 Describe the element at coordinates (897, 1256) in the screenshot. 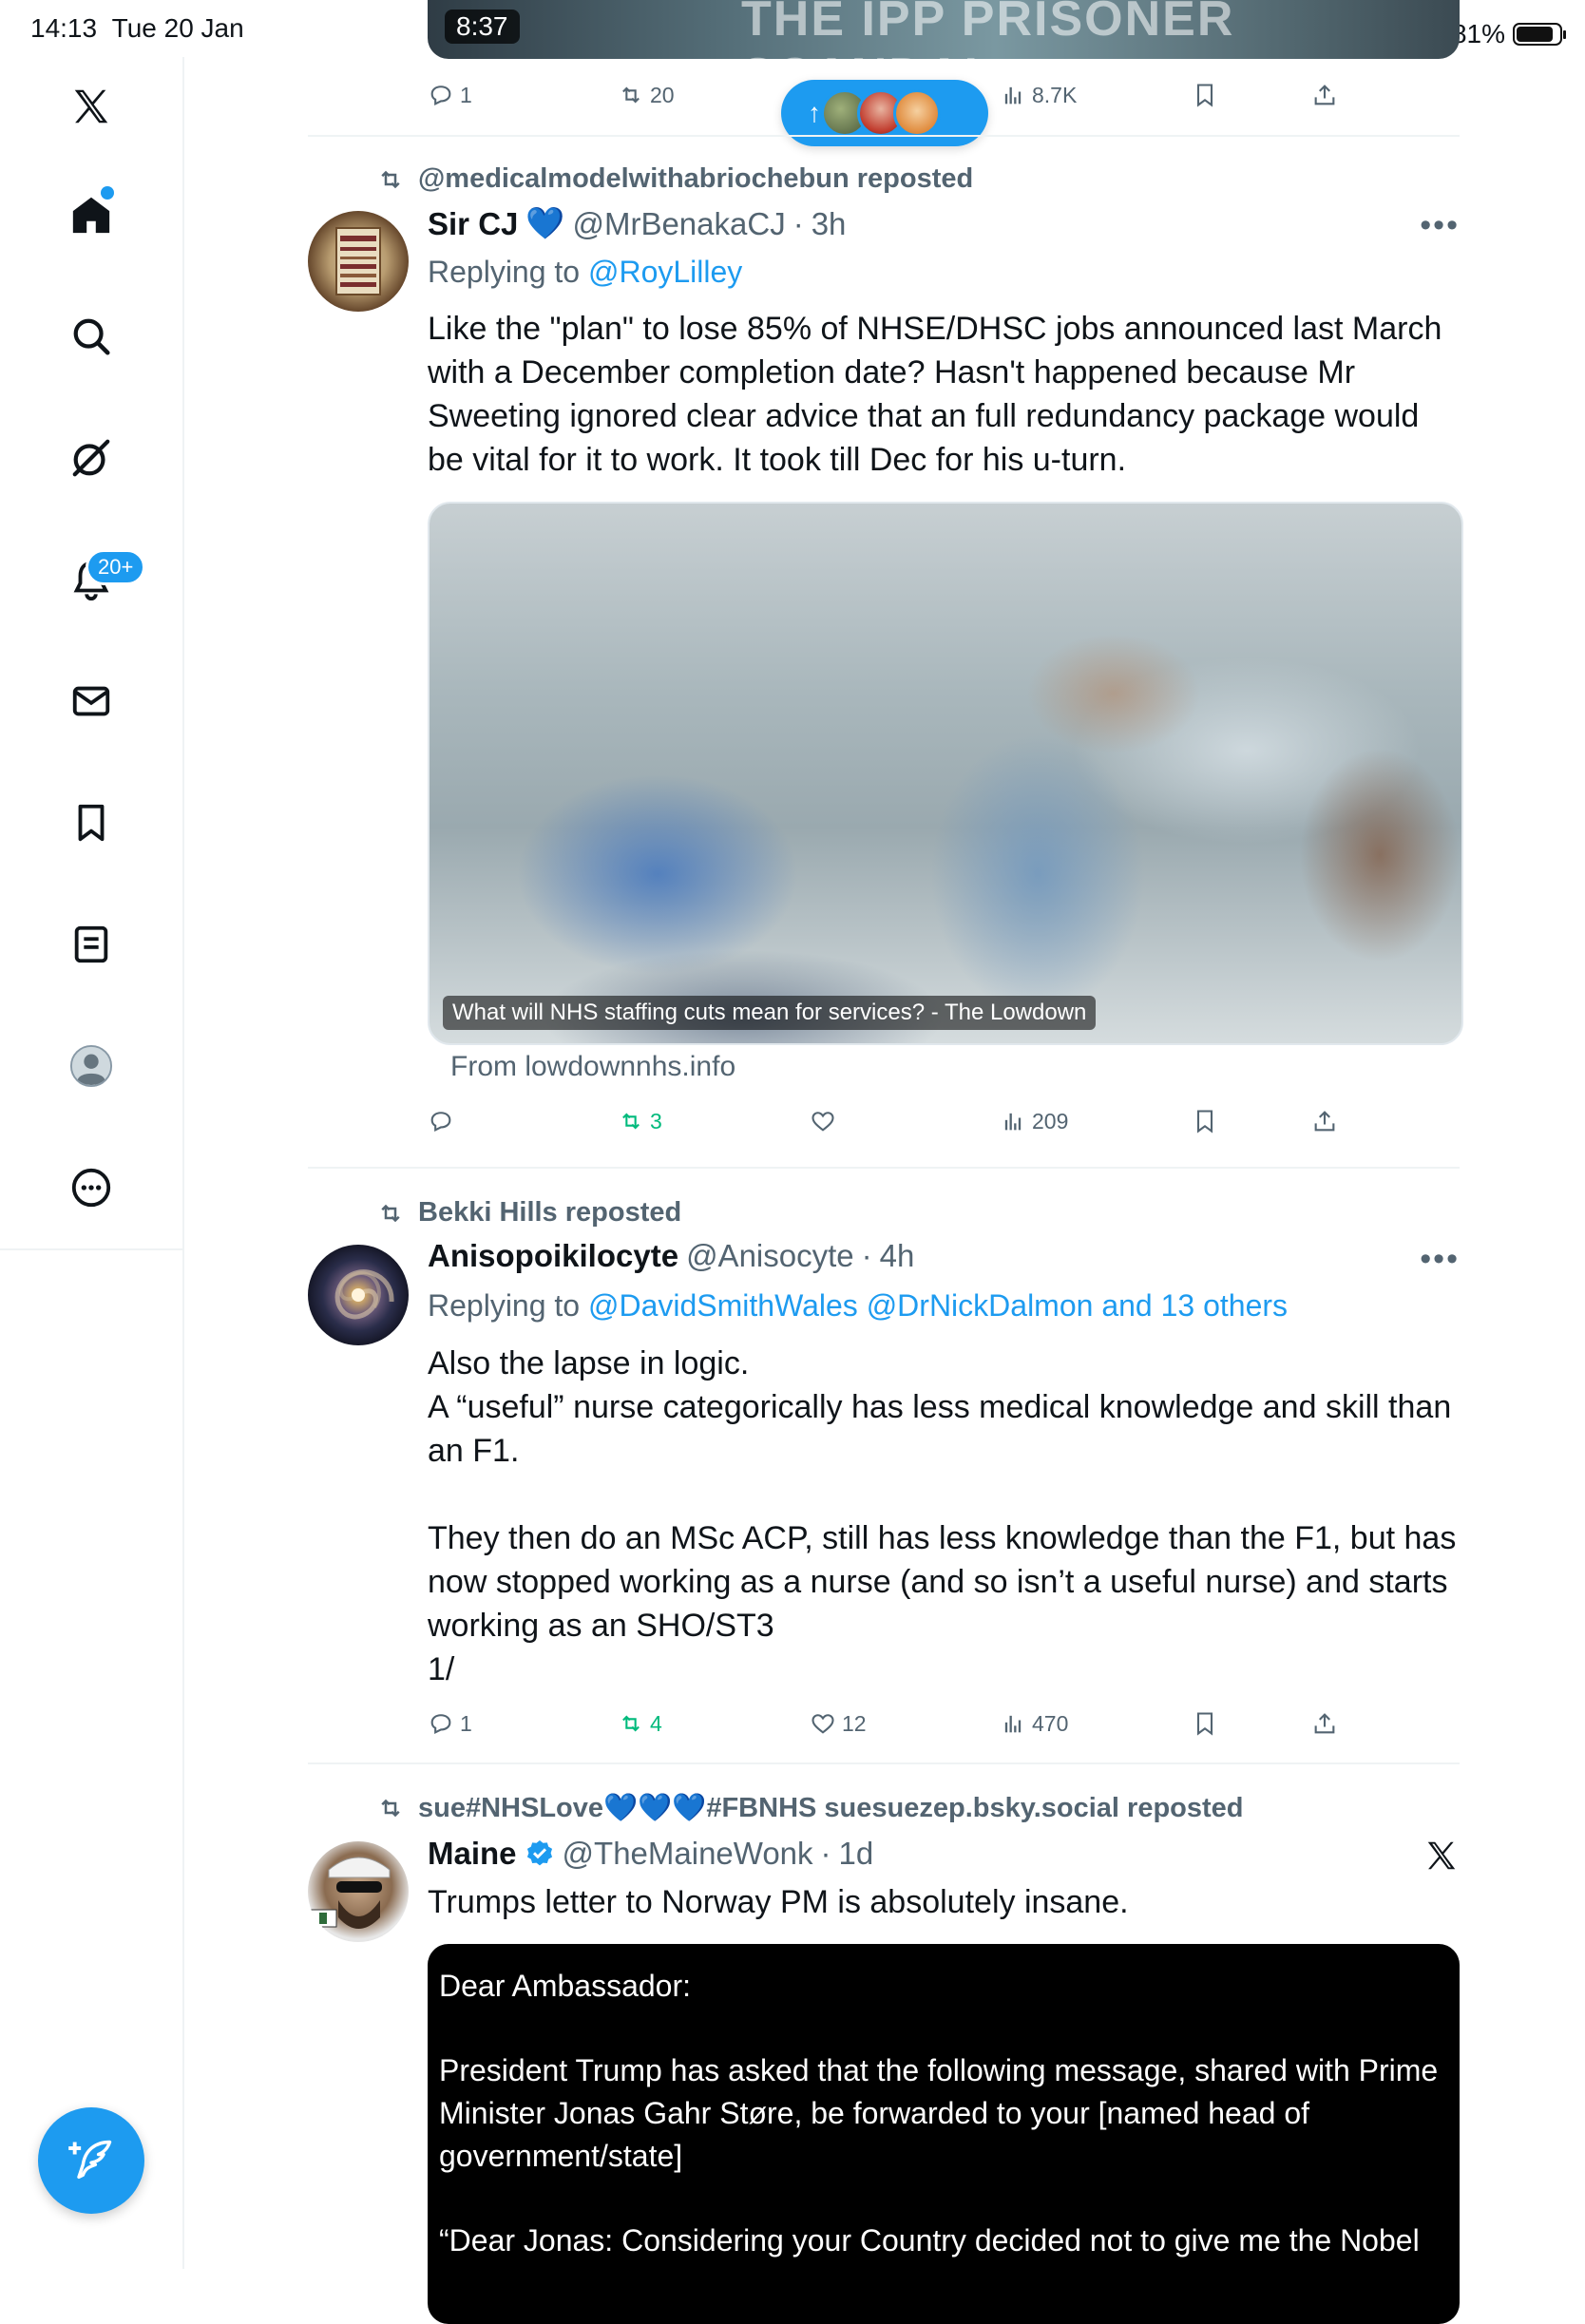

I see `post-time: 4h` at that location.